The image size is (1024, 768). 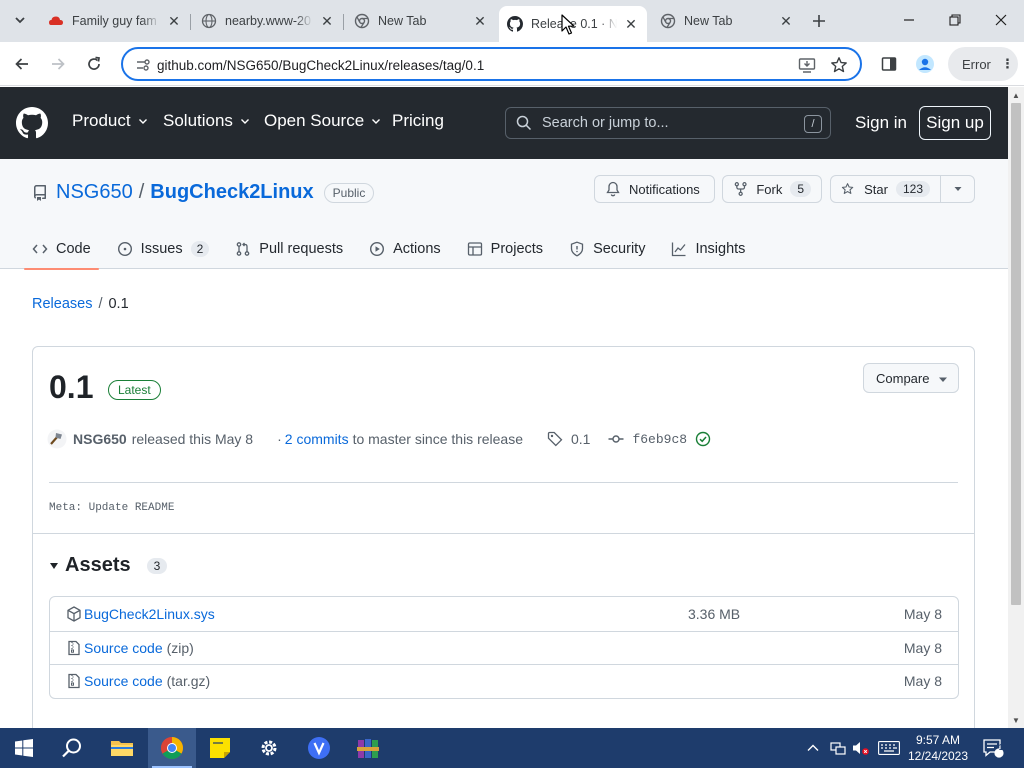 I want to click on sign-up-button: Sign up, so click(x=955, y=123).